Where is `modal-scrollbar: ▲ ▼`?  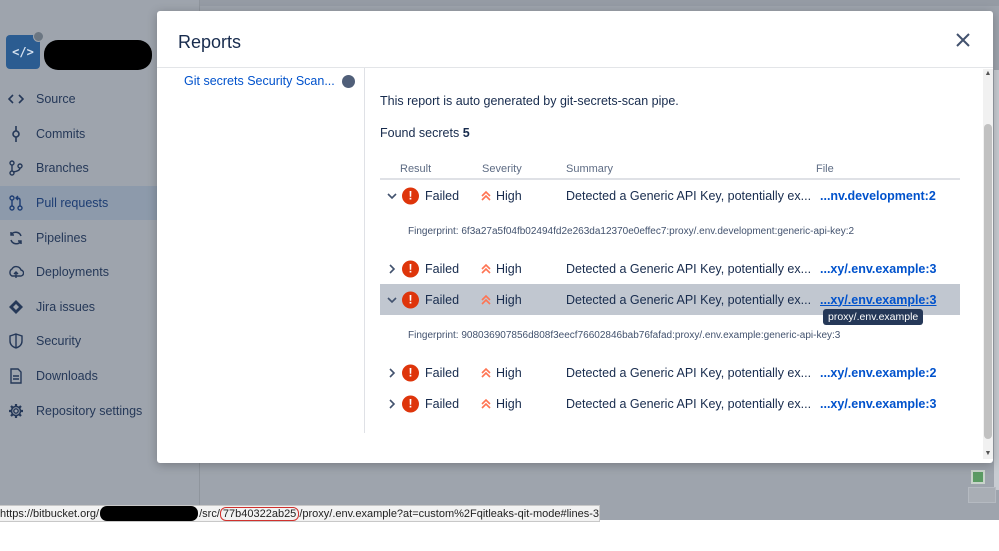 modal-scrollbar: ▲ ▼ is located at coordinates (988, 264).